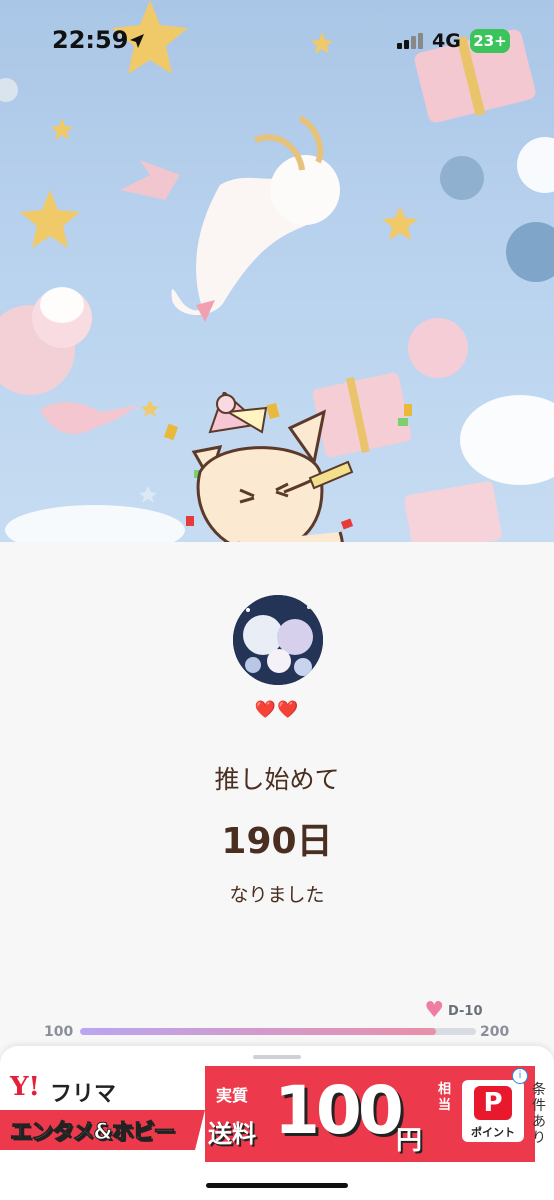 This screenshot has width=554, height=1200. What do you see at coordinates (277, 1057) in the screenshot?
I see `sheet-grabber` at bounding box center [277, 1057].